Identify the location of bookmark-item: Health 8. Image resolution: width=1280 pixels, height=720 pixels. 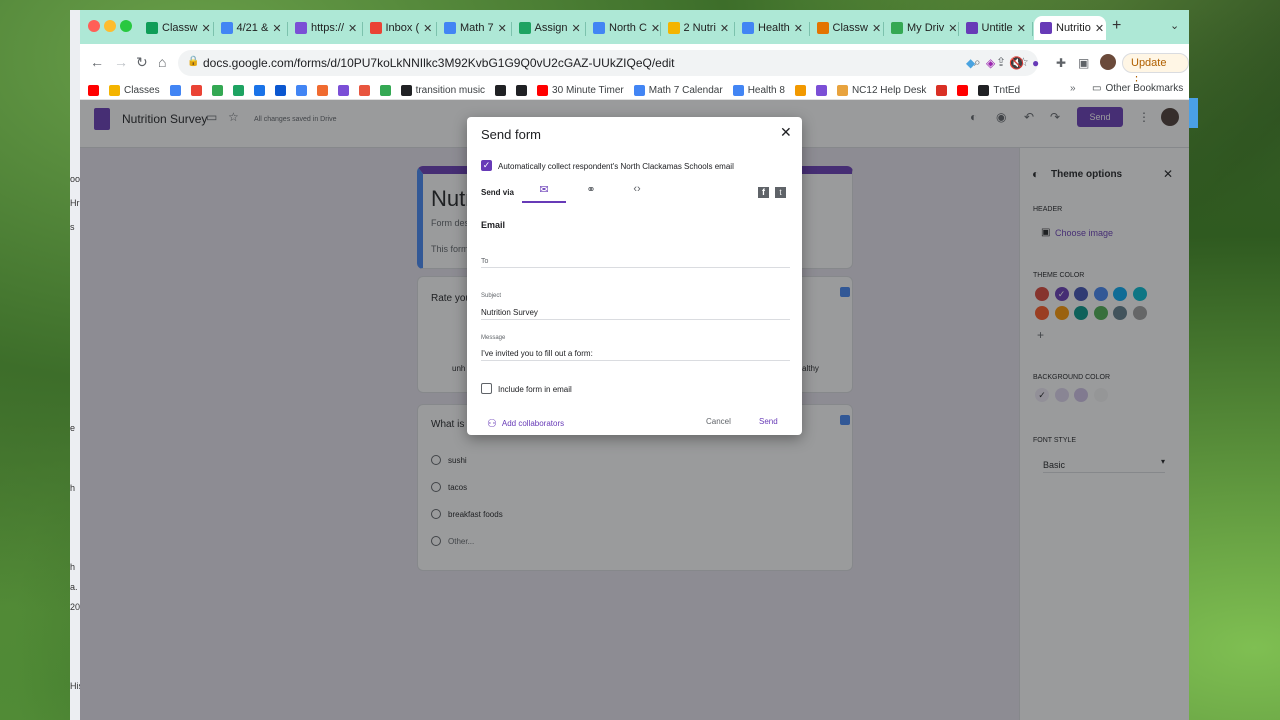
(758, 90).